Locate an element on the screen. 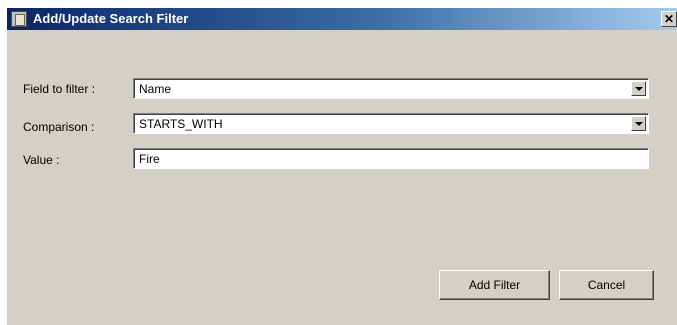 This screenshot has height=325, width=677. cancel-button: Cancel is located at coordinates (606, 285).